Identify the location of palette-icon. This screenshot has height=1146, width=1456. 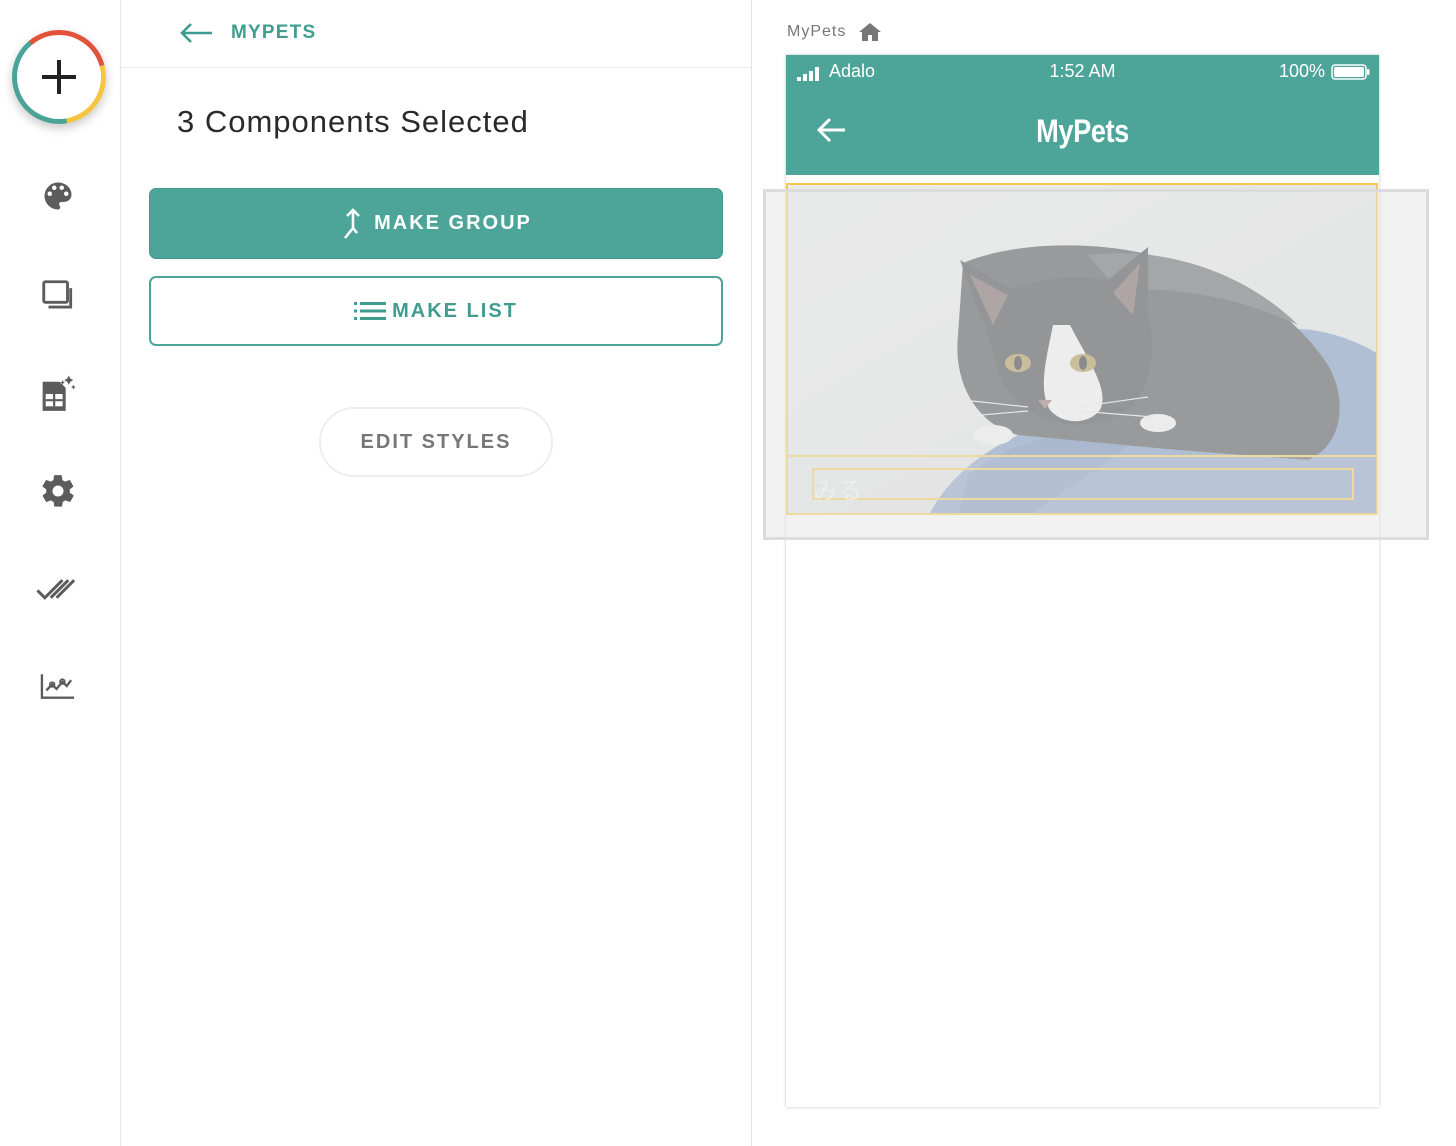
(58, 196).